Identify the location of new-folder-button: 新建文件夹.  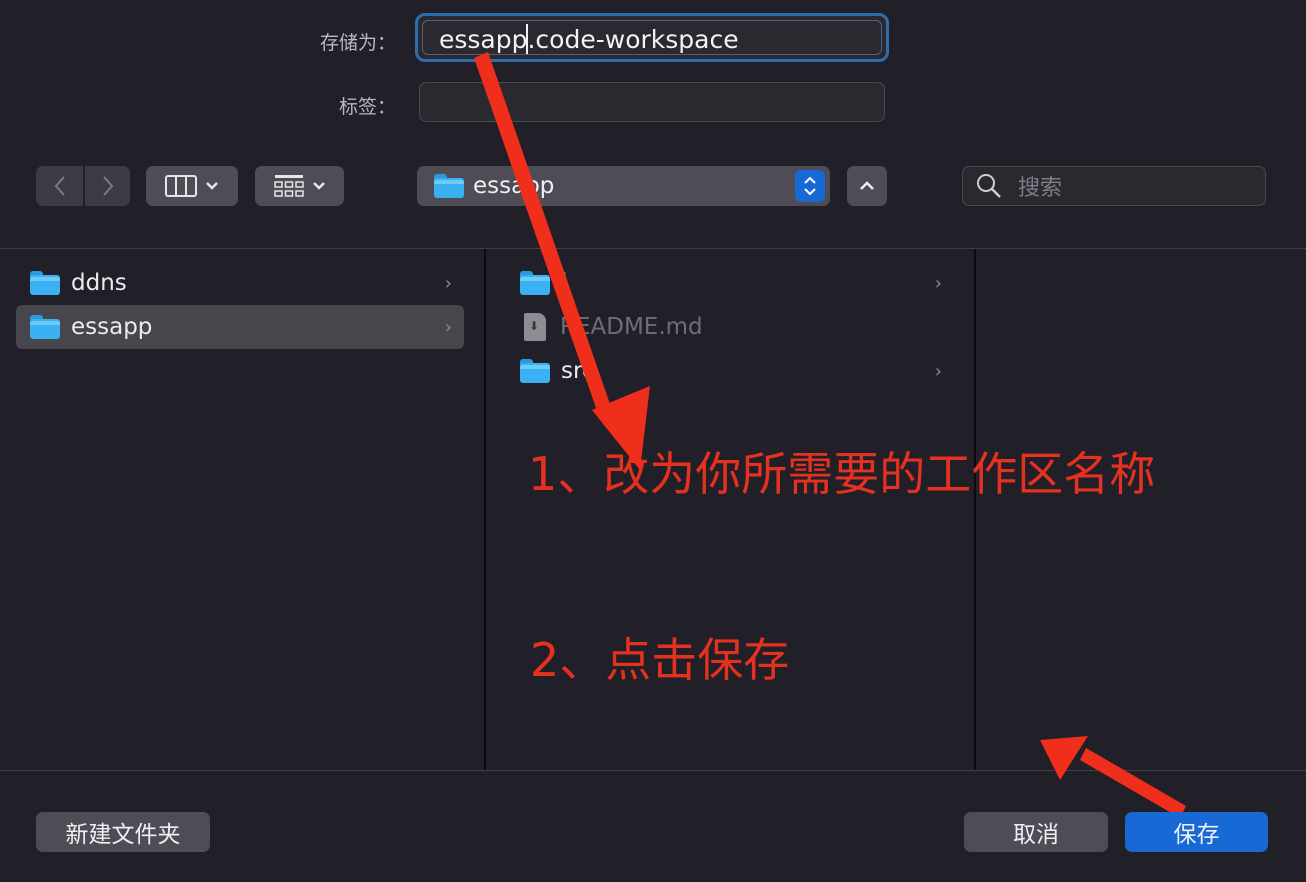
(123, 832).